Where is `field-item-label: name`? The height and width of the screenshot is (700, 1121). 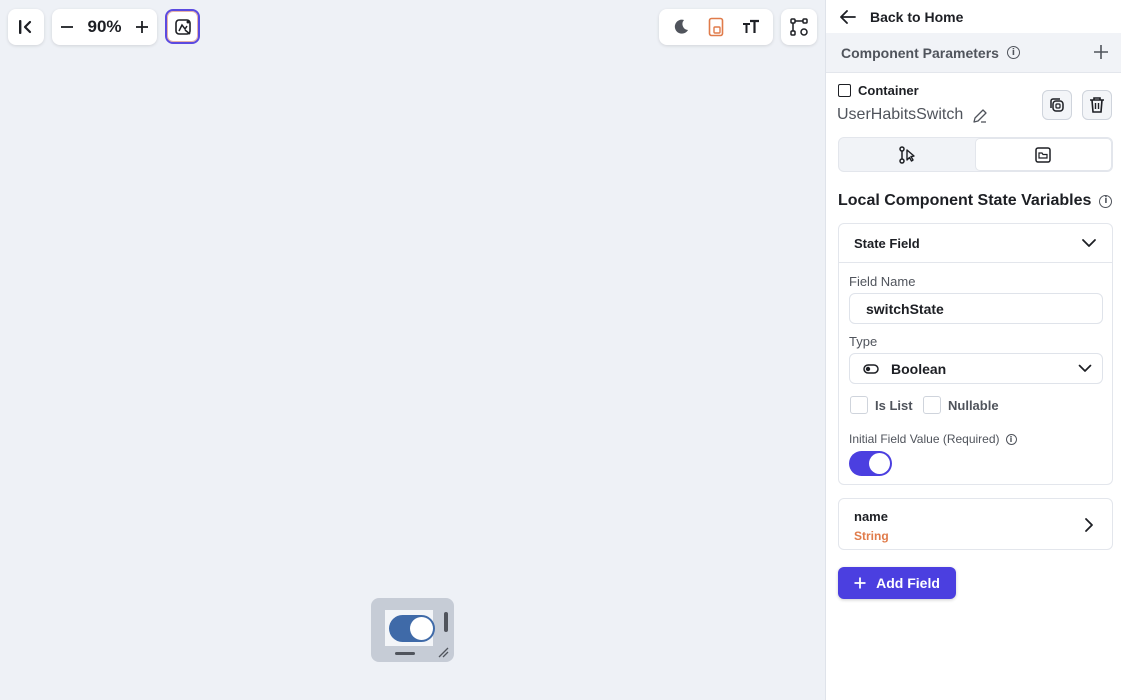 field-item-label: name is located at coordinates (871, 516).